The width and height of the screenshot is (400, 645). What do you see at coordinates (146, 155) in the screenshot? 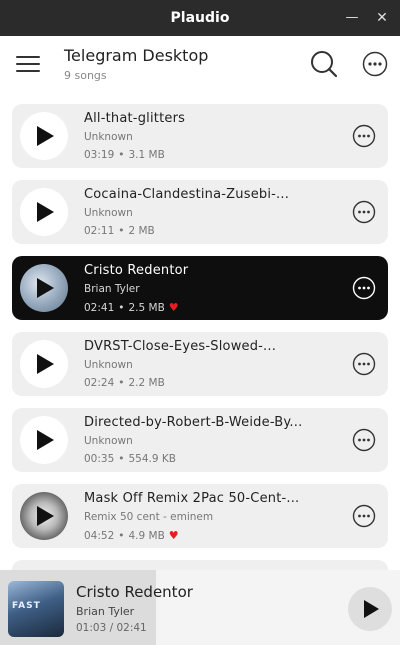
I see `song-size: 3.1 MB` at bounding box center [146, 155].